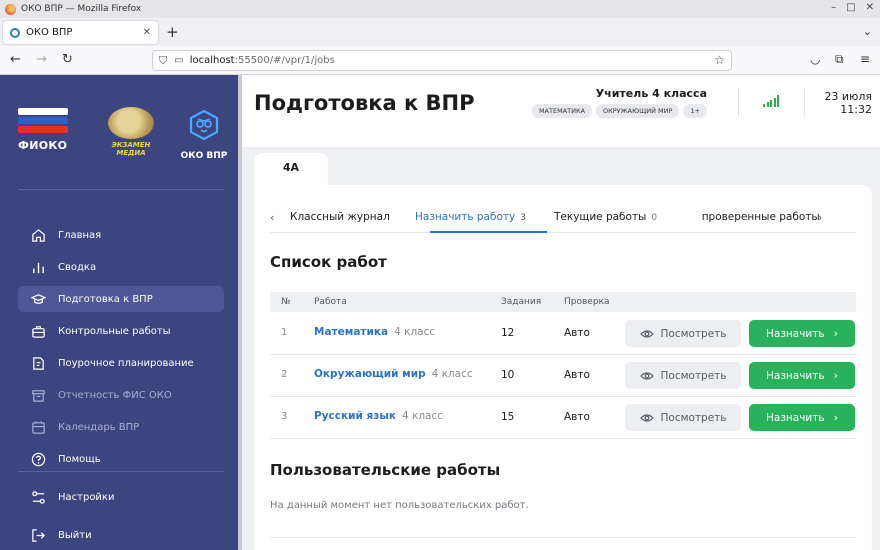 Image resolution: width=880 pixels, height=550 pixels. Describe the element at coordinates (121, 363) in the screenshot. I see `sidebar-item-lesson-planning: Поурочное планирование` at that location.